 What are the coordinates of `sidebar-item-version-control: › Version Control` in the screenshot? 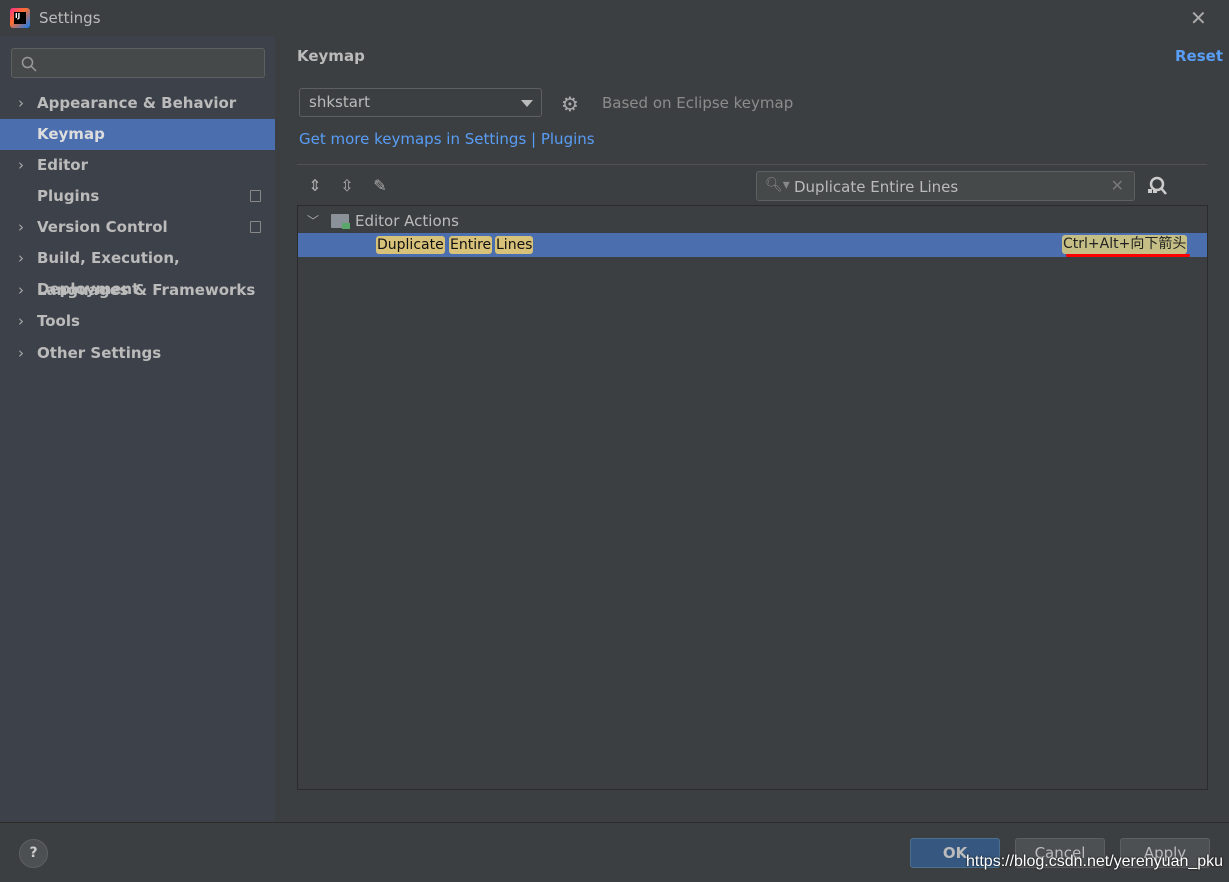 It's located at (137, 227).